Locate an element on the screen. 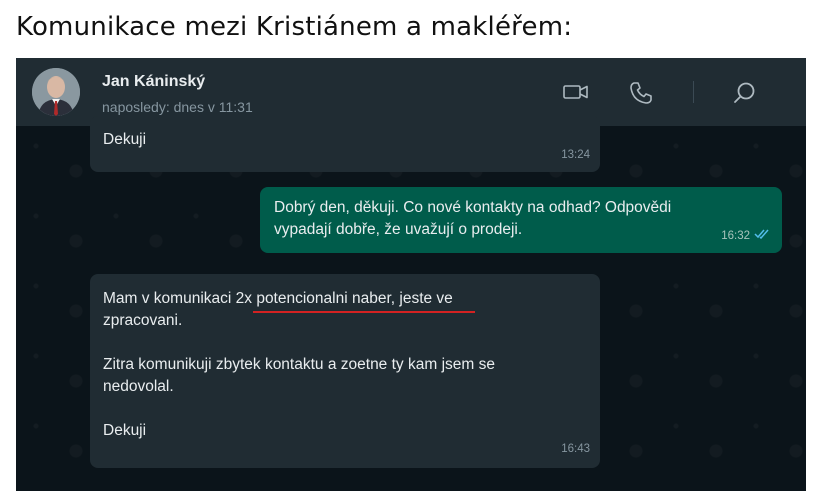 The height and width of the screenshot is (504, 819). avatar-photo is located at coordinates (56, 92).